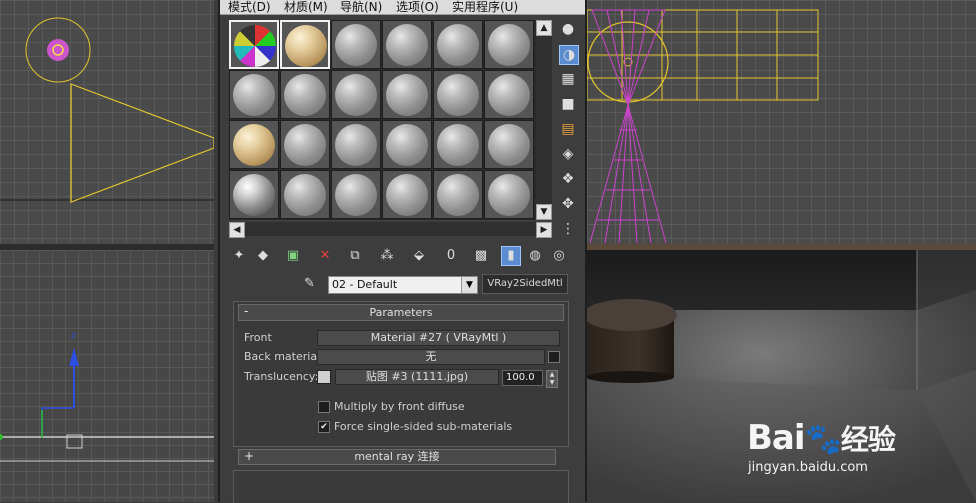 Image resolution: width=976 pixels, height=503 pixels. Describe the element at coordinates (568, 204) in the screenshot. I see `select-by-material-icon: ✥` at that location.